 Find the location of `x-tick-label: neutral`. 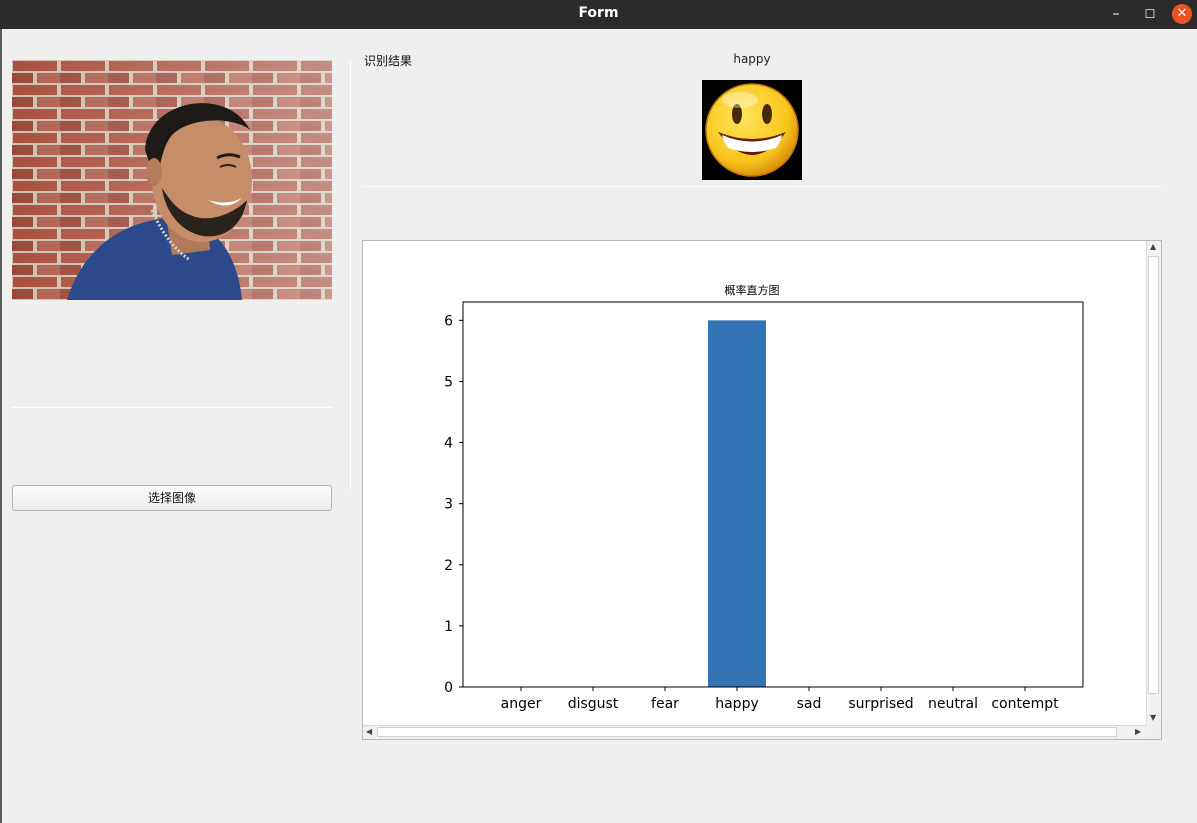

x-tick-label: neutral is located at coordinates (953, 704).